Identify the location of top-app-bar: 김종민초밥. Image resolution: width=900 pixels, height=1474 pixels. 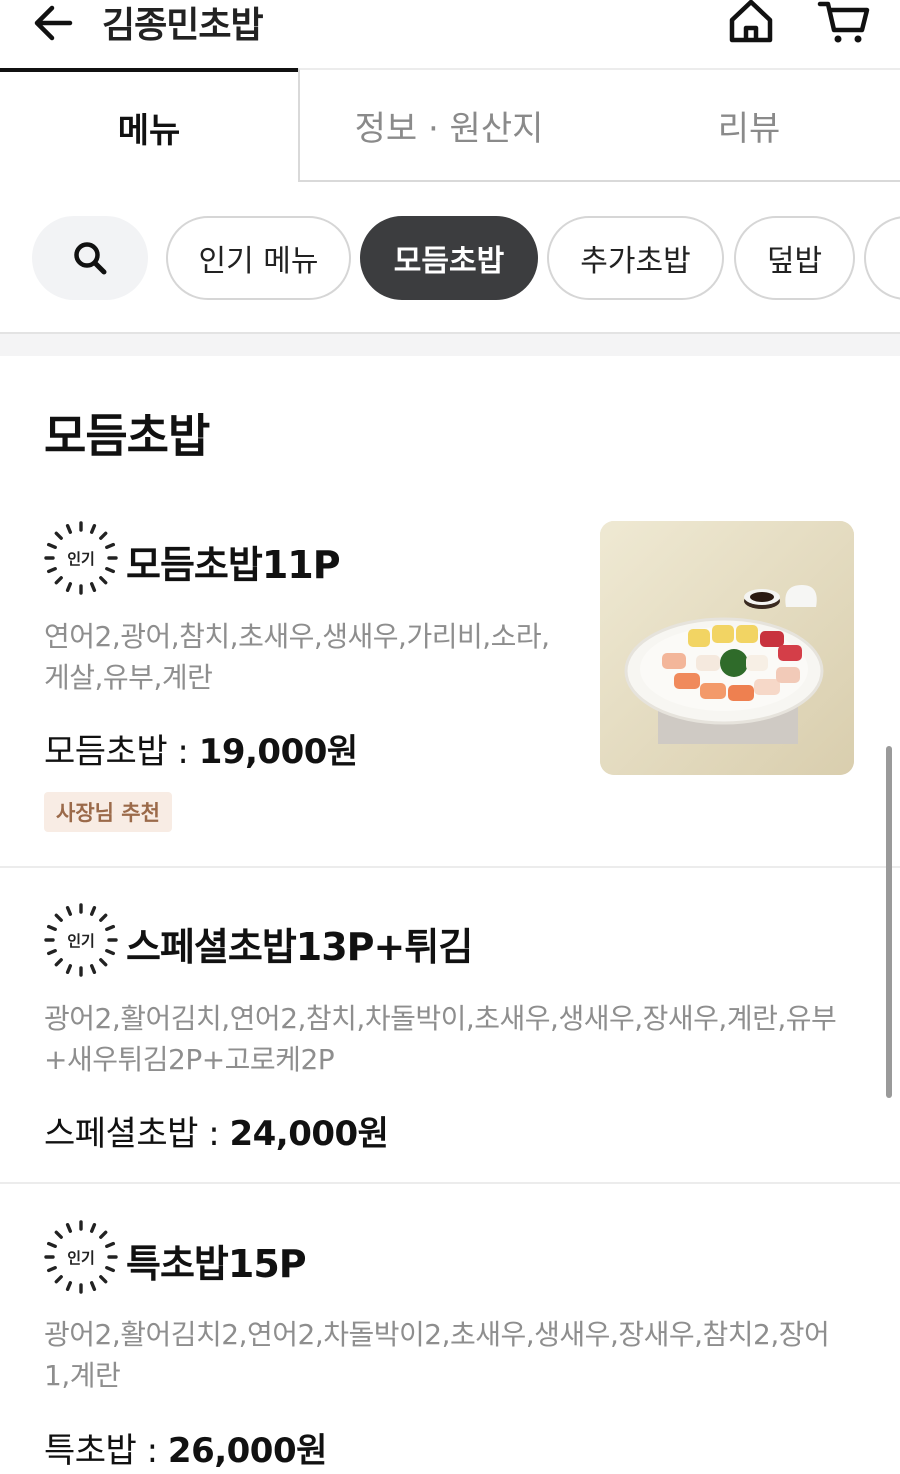
(450, 34).